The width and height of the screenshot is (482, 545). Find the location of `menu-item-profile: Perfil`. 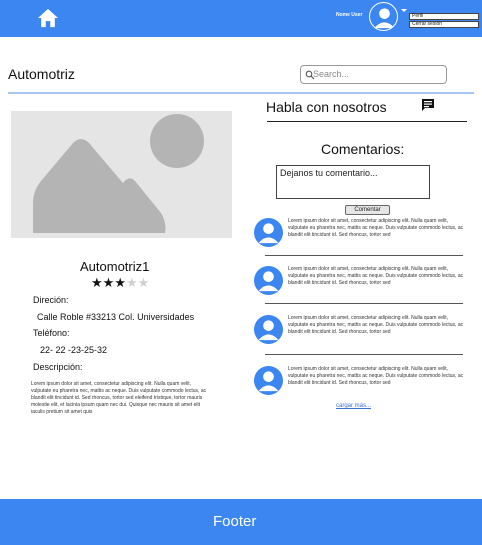

menu-item-profile: Perfil is located at coordinates (444, 16).